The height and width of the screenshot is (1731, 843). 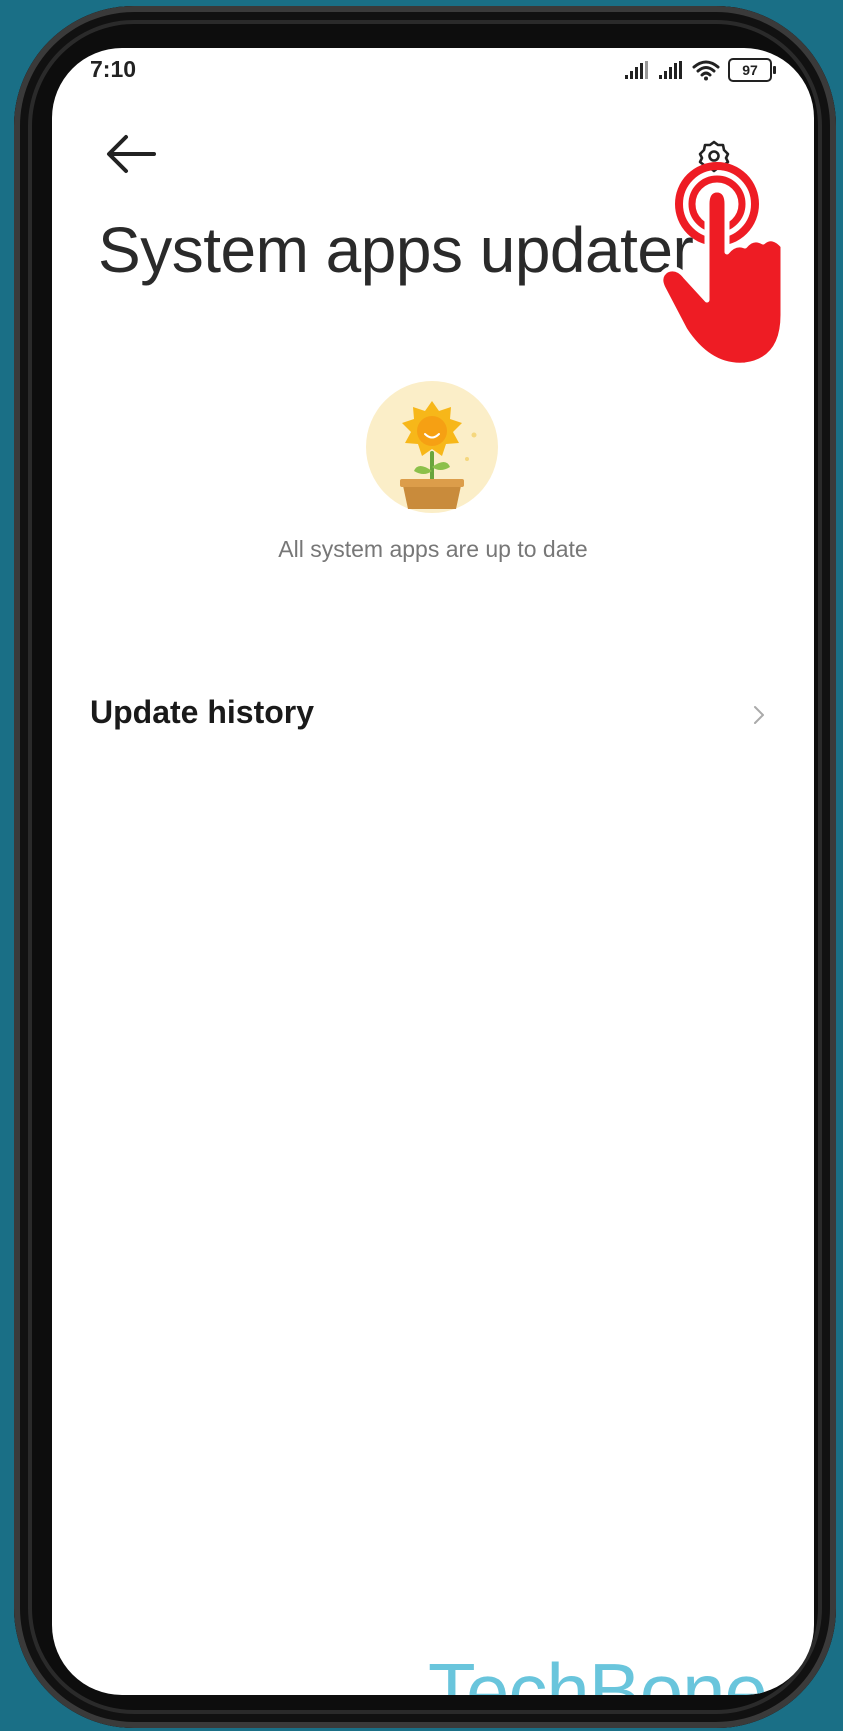 I want to click on status-time: 7:10, so click(x=113, y=69).